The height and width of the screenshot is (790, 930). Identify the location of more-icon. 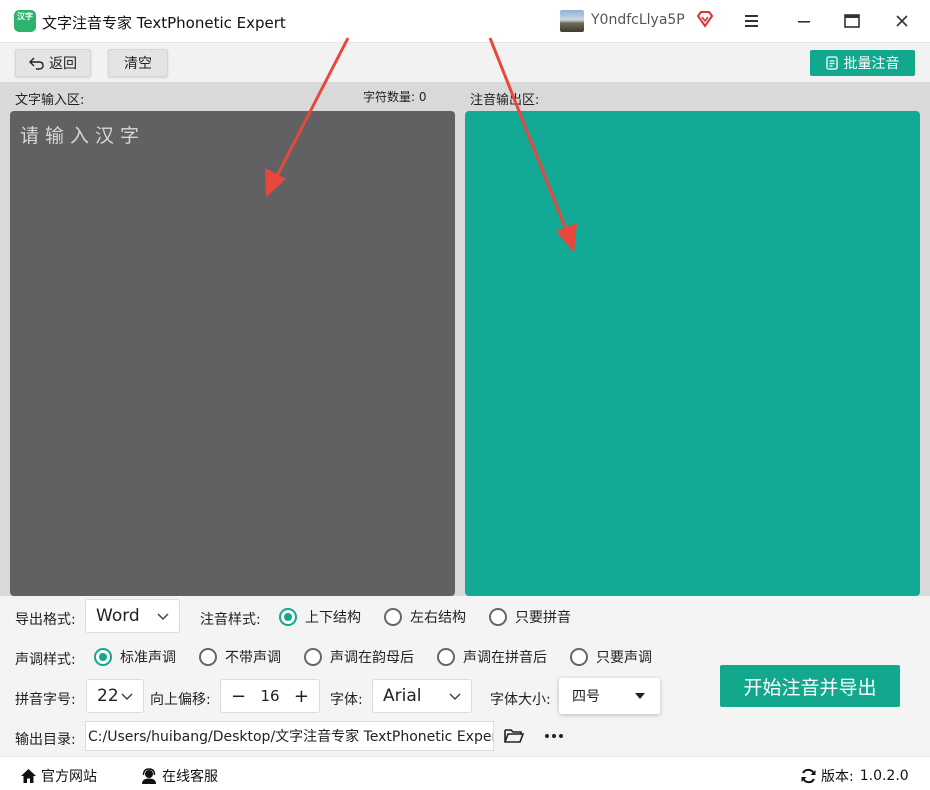
(554, 736).